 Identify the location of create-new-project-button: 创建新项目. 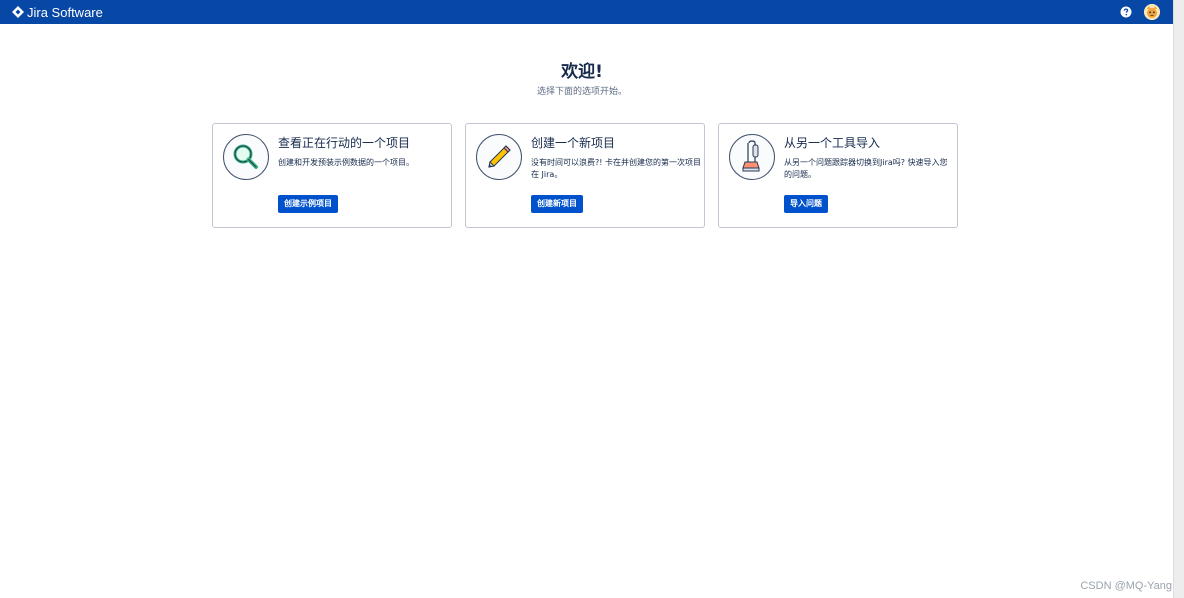
(557, 204).